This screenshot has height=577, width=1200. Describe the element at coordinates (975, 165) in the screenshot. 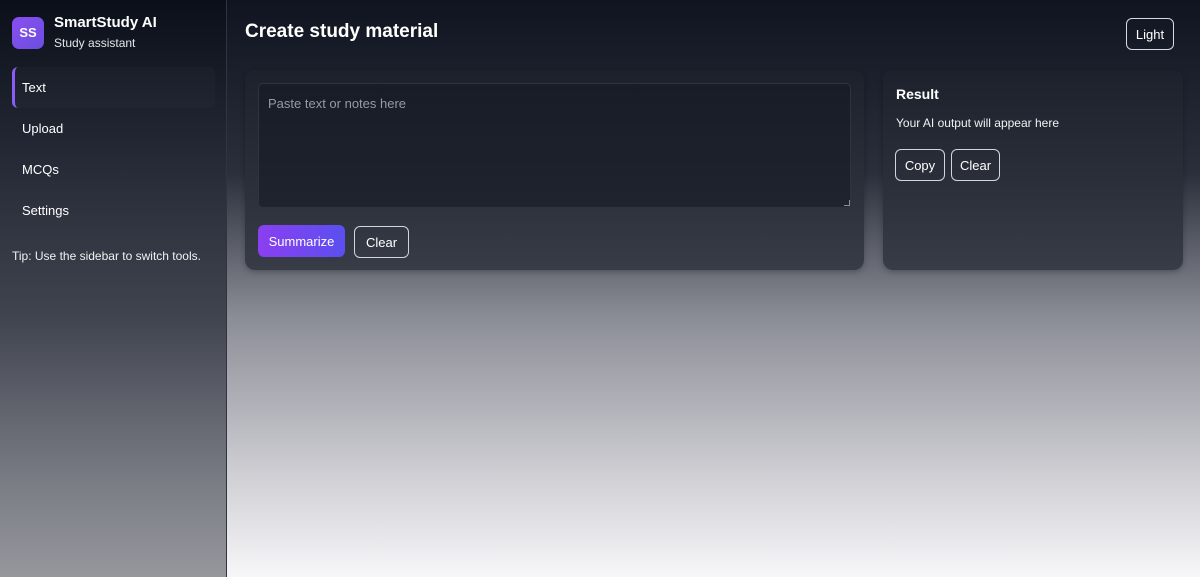

I see `clear-result-button: Clear` at that location.